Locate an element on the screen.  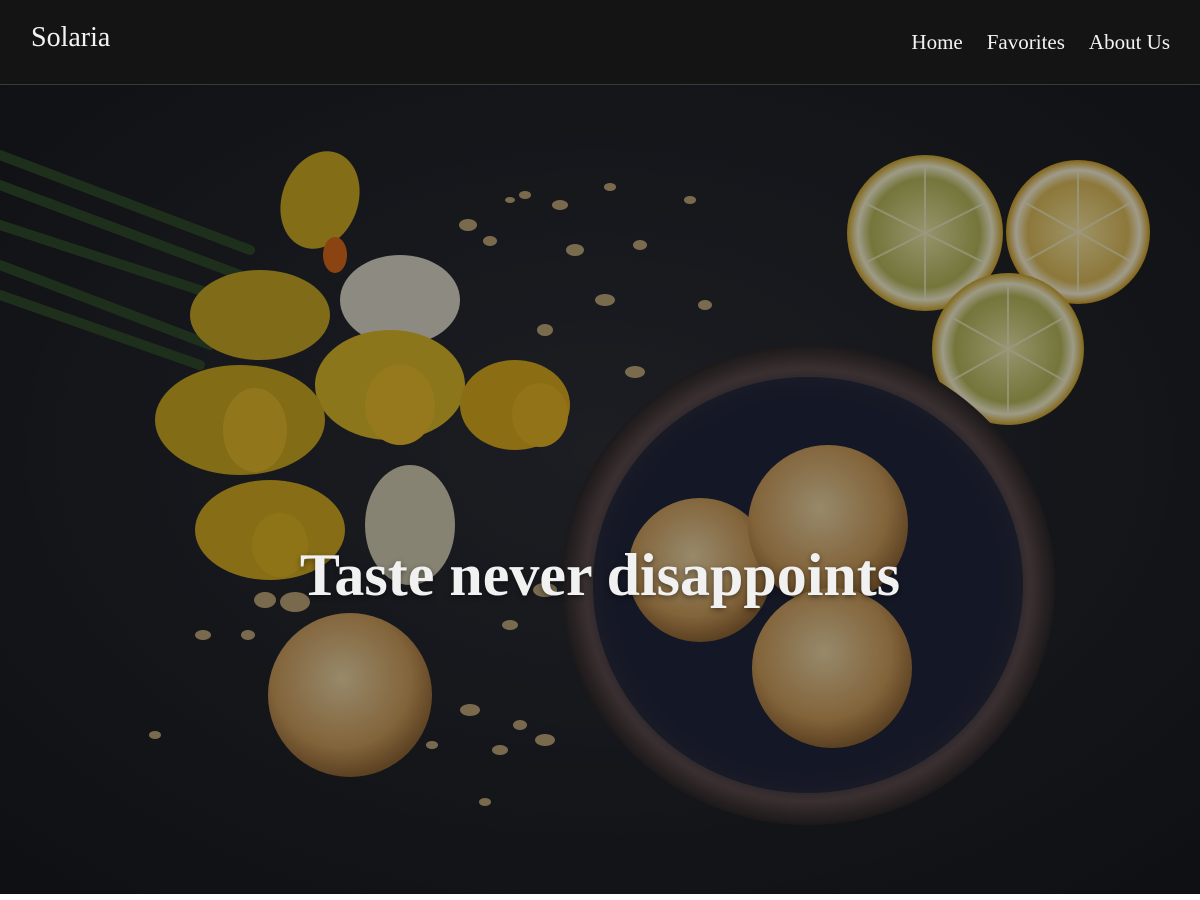
nav-links: Home Favorites About Us is located at coordinates (1040, 42).